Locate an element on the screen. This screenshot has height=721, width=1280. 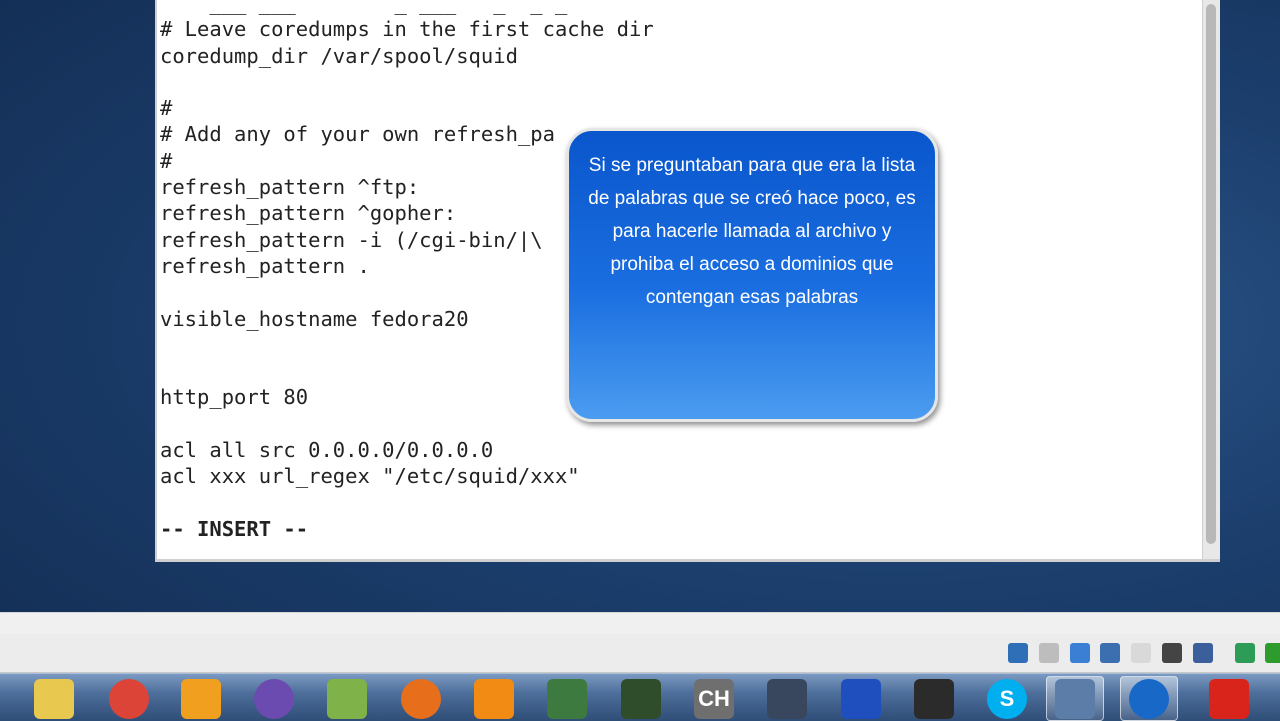
vim-mode-indicator: -- INSERT -- is located at coordinates (234, 528).